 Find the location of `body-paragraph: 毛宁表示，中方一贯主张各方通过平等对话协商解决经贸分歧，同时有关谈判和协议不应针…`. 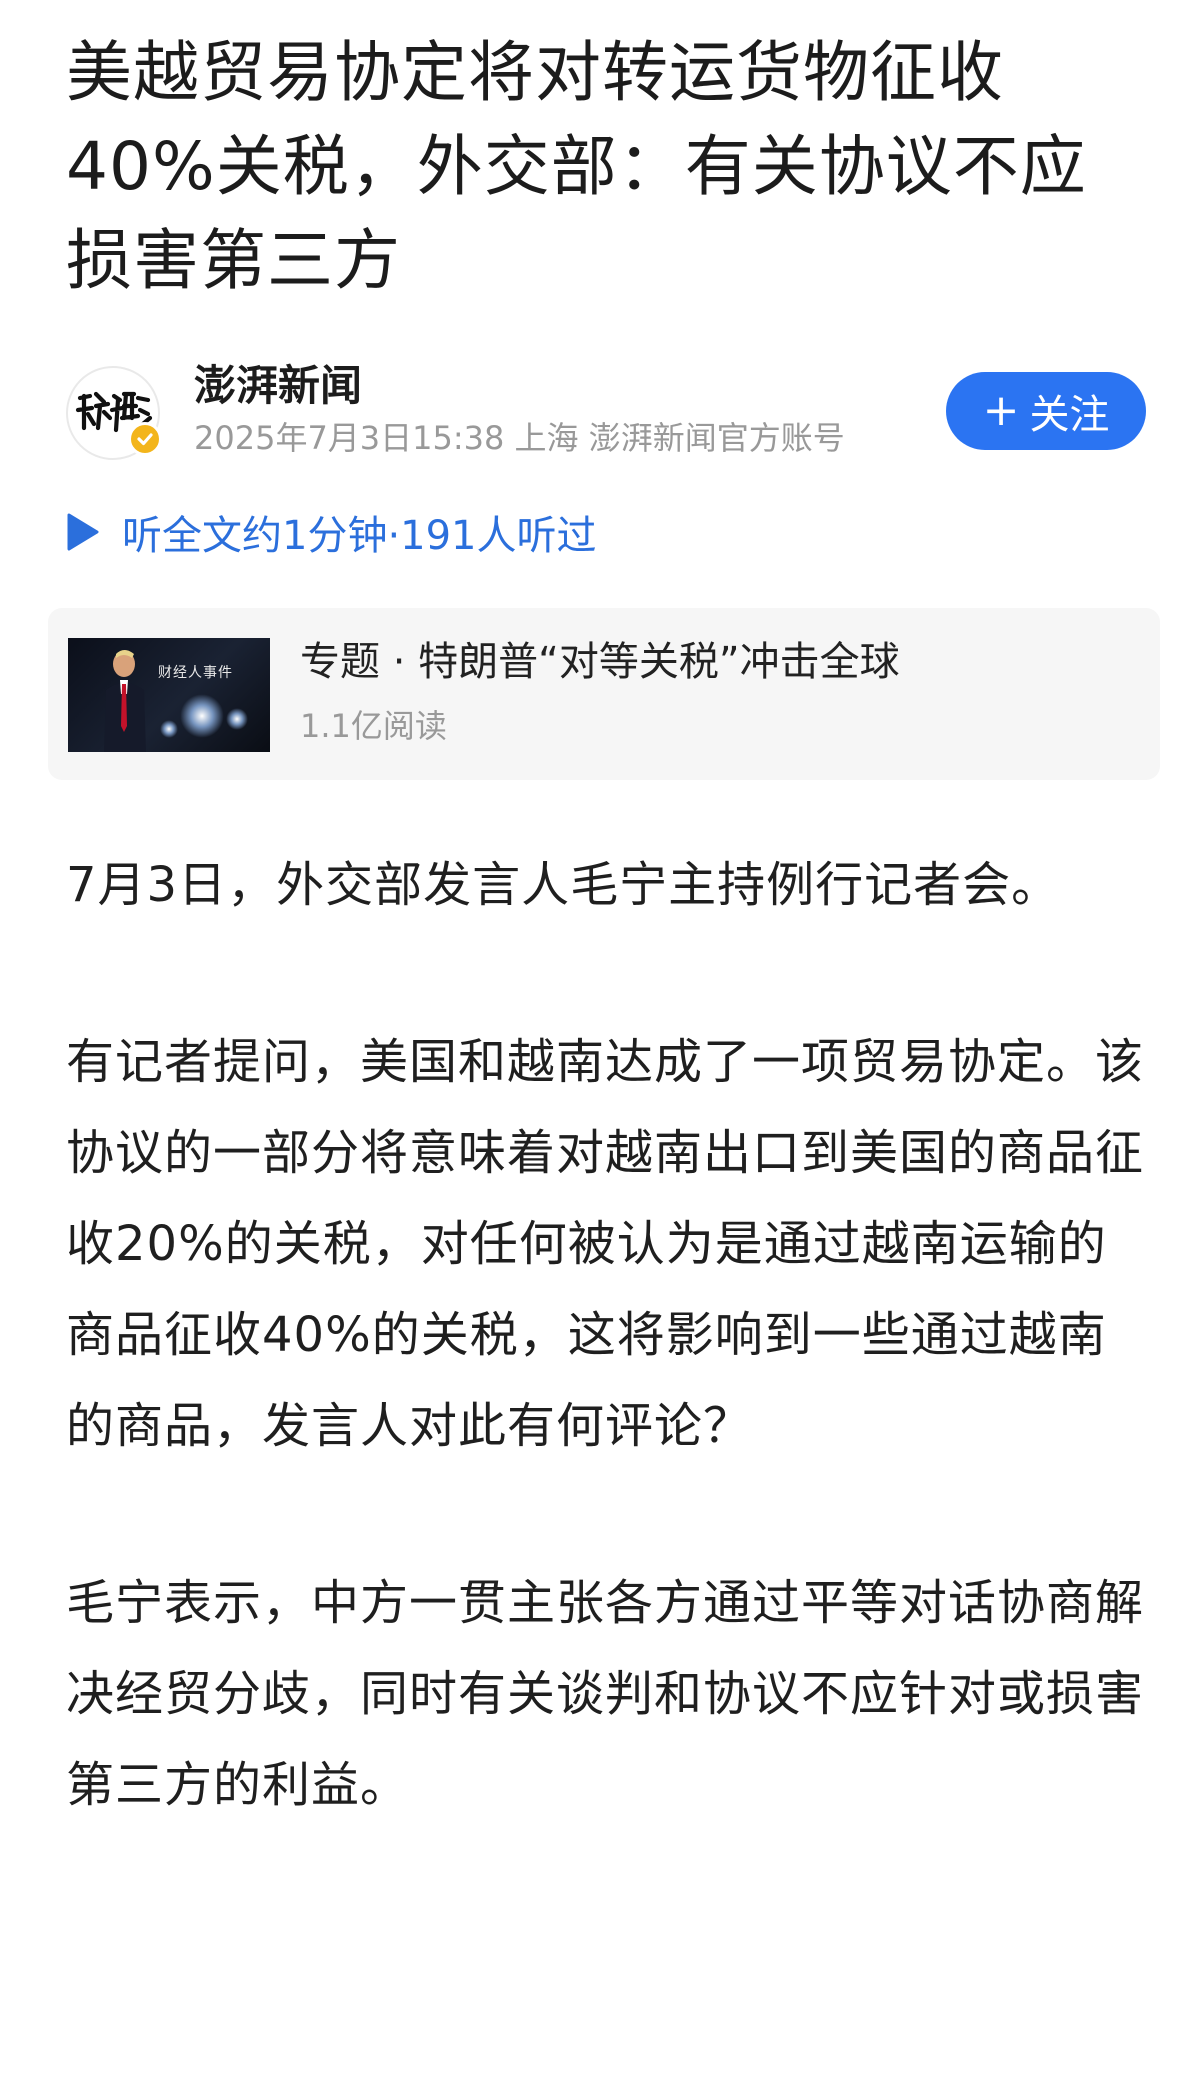

body-paragraph: 毛宁表示，中方一贯主张各方通过平等对话协商解决经贸分歧，同时有关谈判和协议不应针… is located at coordinates (605, 1694).